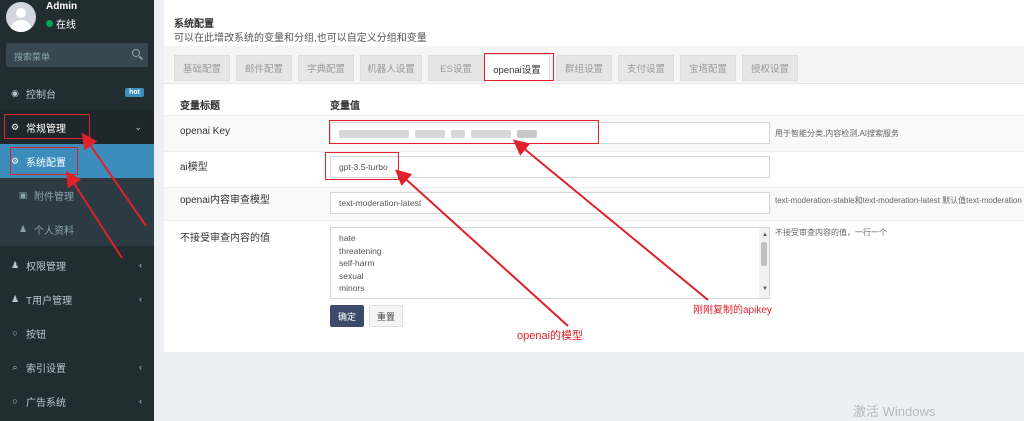 The height and width of the screenshot is (421, 1024). What do you see at coordinates (708, 68) in the screenshot?
I see `tab-baota: 宝塔配置` at bounding box center [708, 68].